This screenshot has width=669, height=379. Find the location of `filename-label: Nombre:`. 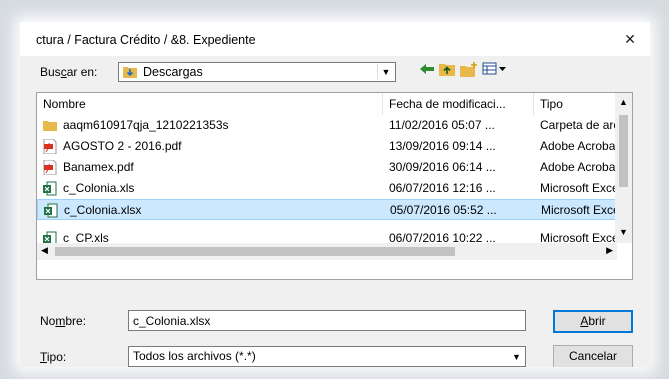

filename-label: Nombre: is located at coordinates (63, 321).